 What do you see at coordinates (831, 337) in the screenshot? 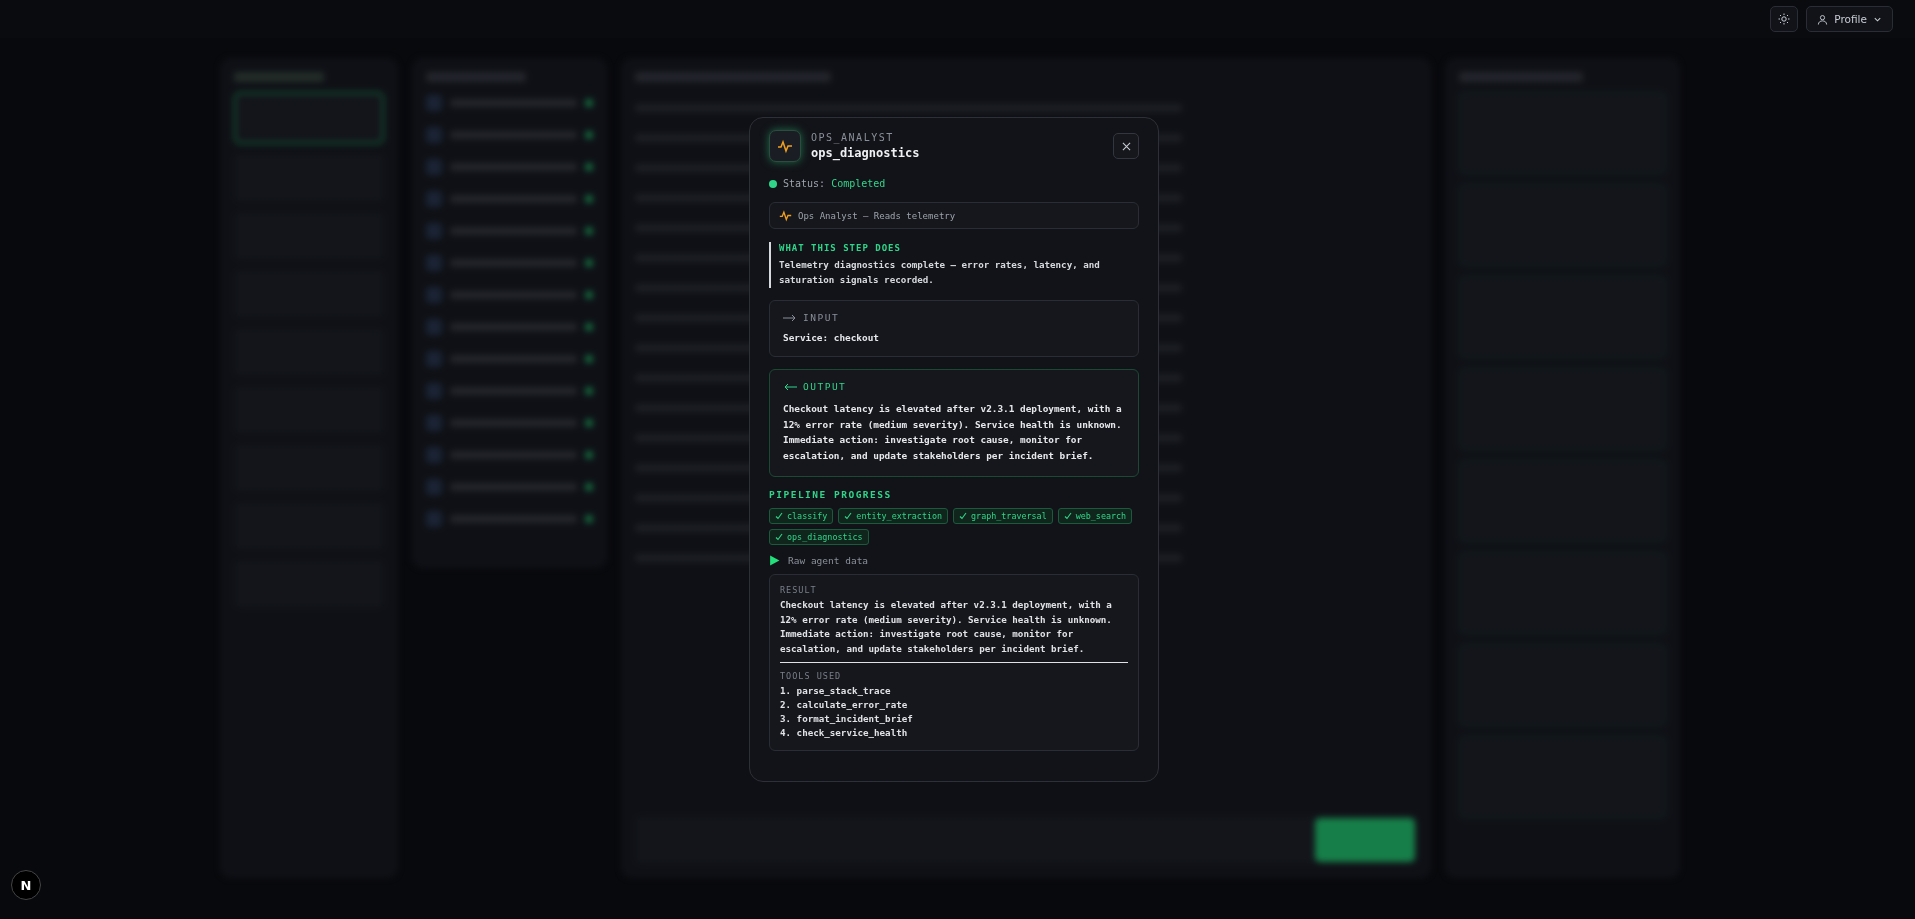
I see `input-text: Service: checkout` at bounding box center [831, 337].